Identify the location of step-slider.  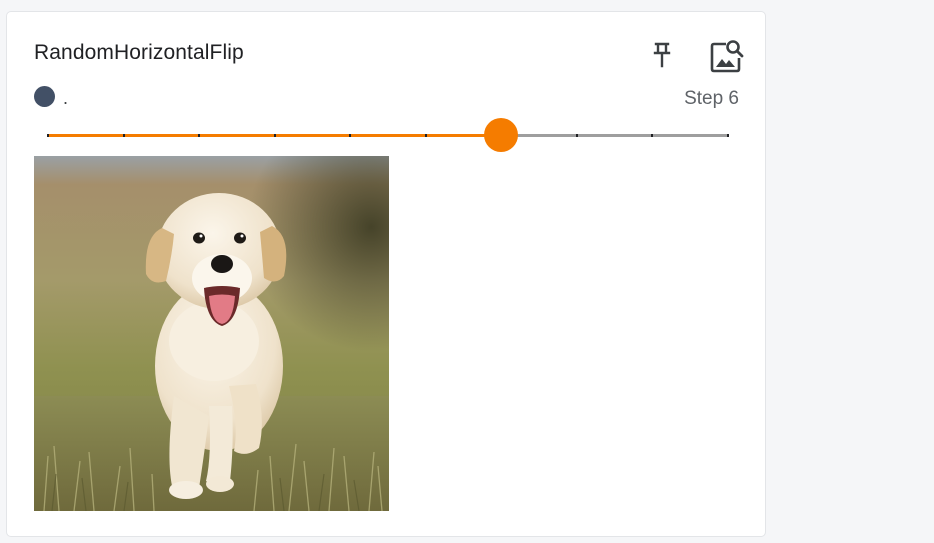
(388, 135).